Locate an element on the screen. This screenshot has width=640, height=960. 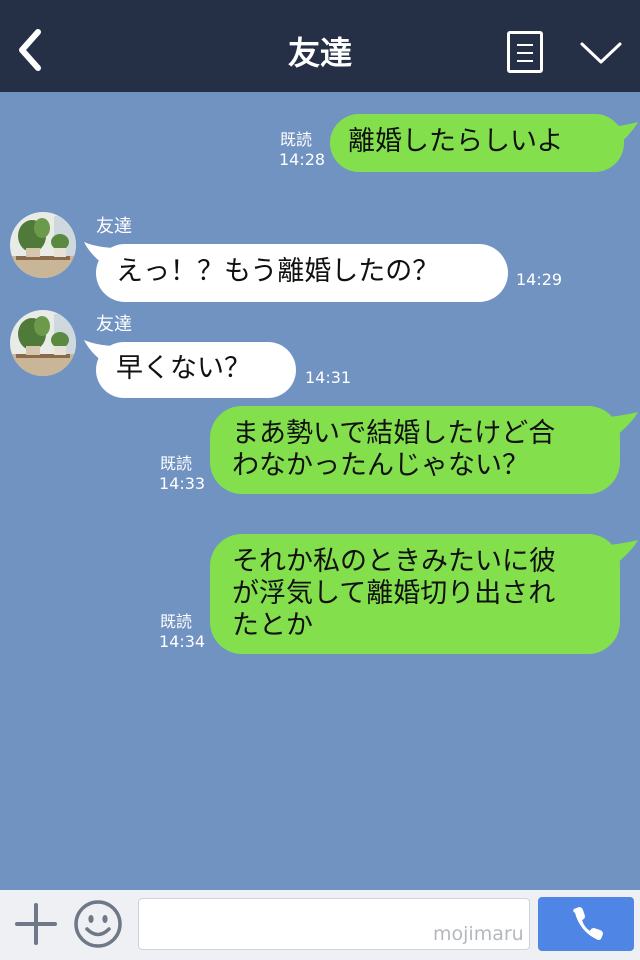
message-text: えっ！？もう離婚したの？ is located at coordinates (278, 271).